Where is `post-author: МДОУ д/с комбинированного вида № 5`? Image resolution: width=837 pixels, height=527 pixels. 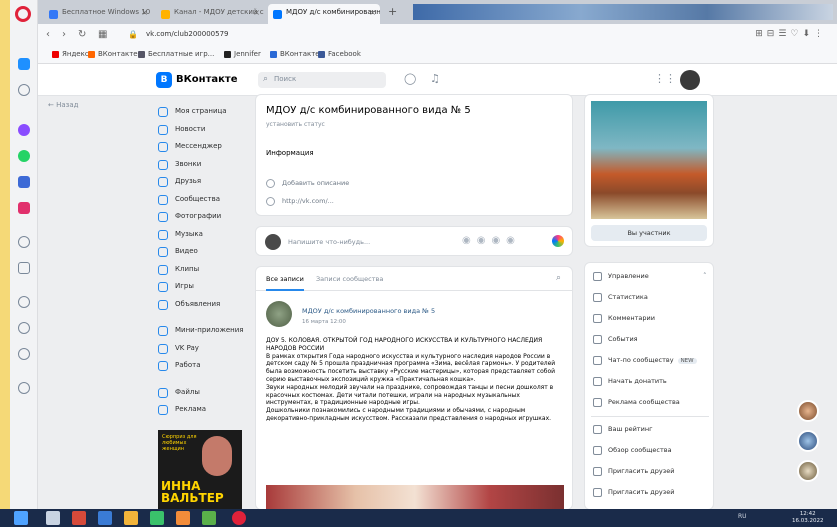
post-author: МДОУ д/с комбинированного вида № 5 is located at coordinates (368, 311).